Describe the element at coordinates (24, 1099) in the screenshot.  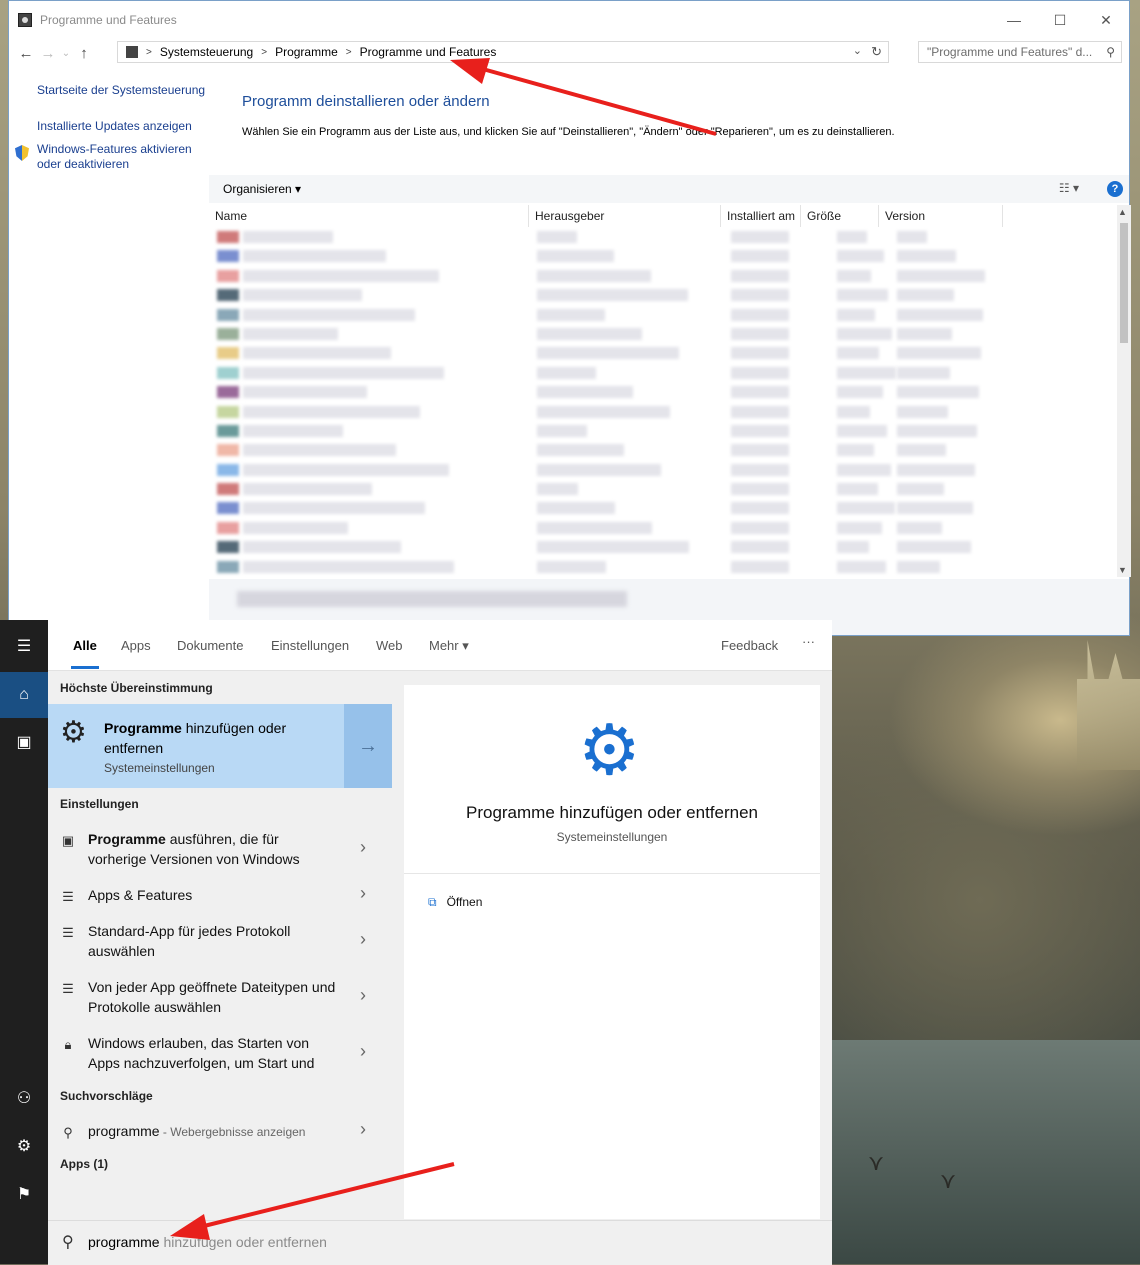
I see `add-user-icon: ⚇` at that location.